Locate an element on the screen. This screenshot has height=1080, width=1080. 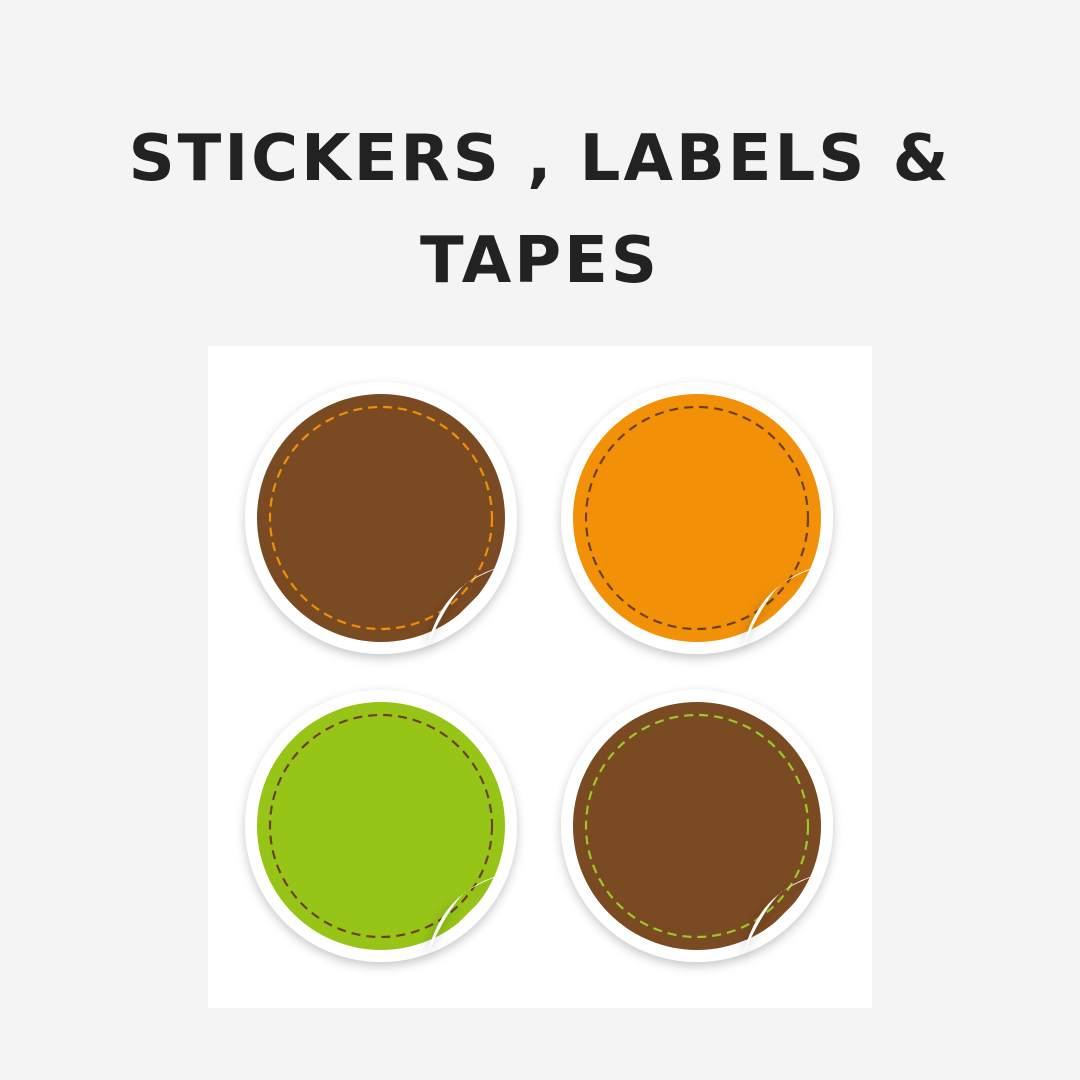
sticker-green-bottom-left is located at coordinates (381, 826).